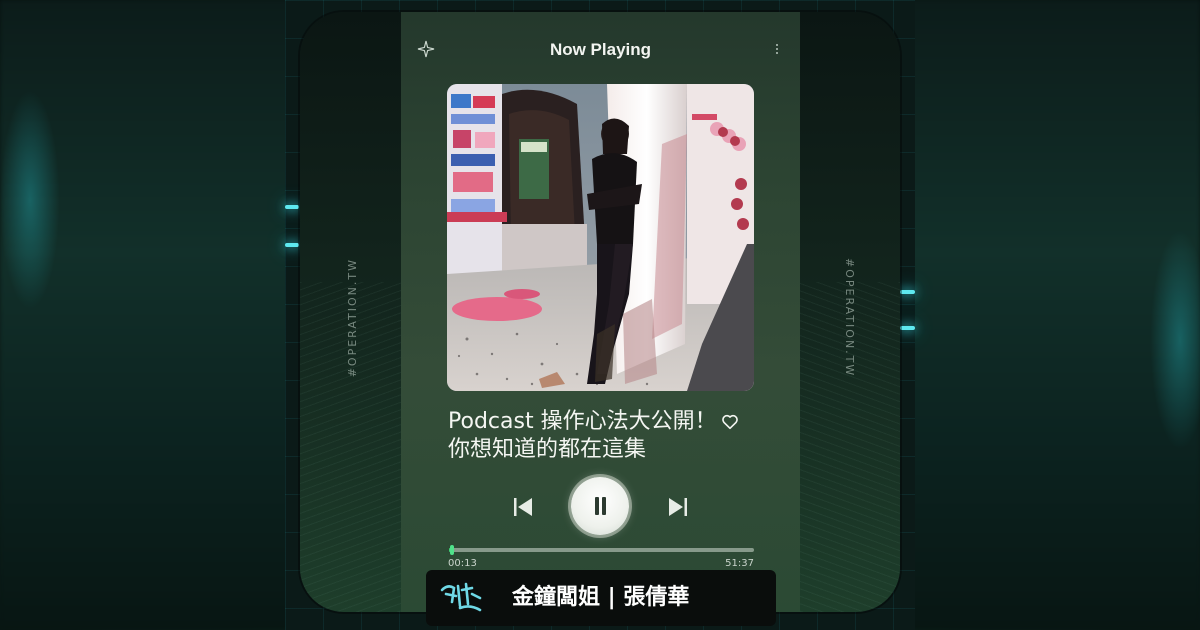 This screenshot has height=630, width=1200. Describe the element at coordinates (462, 563) in the screenshot. I see `current-time: 00:13` at that location.